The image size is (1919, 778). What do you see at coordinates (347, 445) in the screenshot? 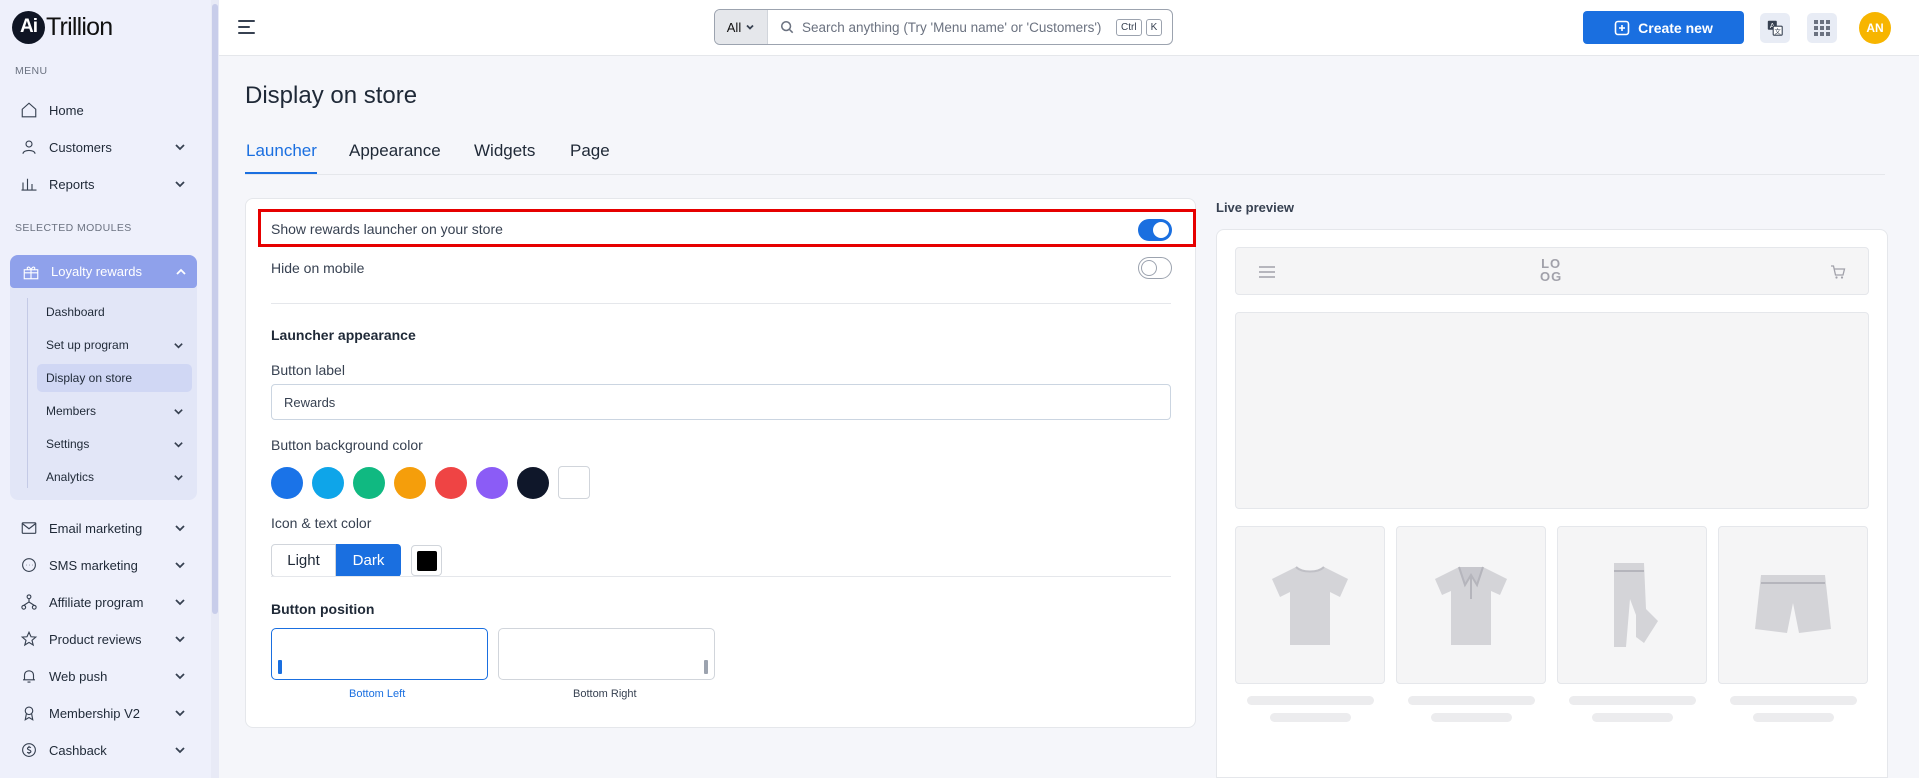
I see `bg-color-title: Button background color` at bounding box center [347, 445].